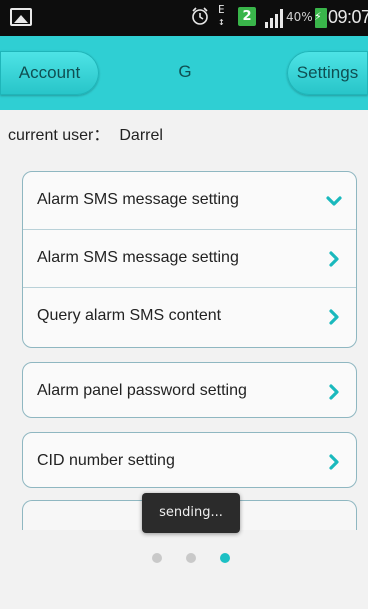 This screenshot has height=609, width=368. Describe the element at coordinates (327, 73) in the screenshot. I see `settings-button: Settings` at that location.